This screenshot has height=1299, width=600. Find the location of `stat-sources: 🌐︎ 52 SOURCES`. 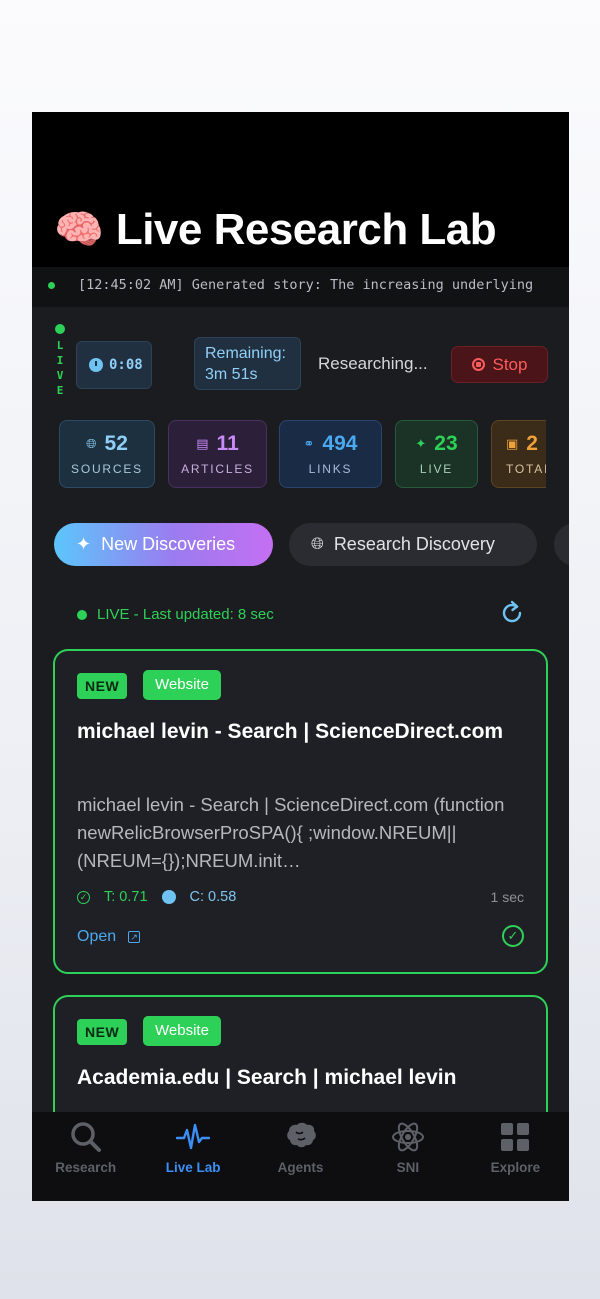

stat-sources: 🌐︎ 52 SOURCES is located at coordinates (107, 454).